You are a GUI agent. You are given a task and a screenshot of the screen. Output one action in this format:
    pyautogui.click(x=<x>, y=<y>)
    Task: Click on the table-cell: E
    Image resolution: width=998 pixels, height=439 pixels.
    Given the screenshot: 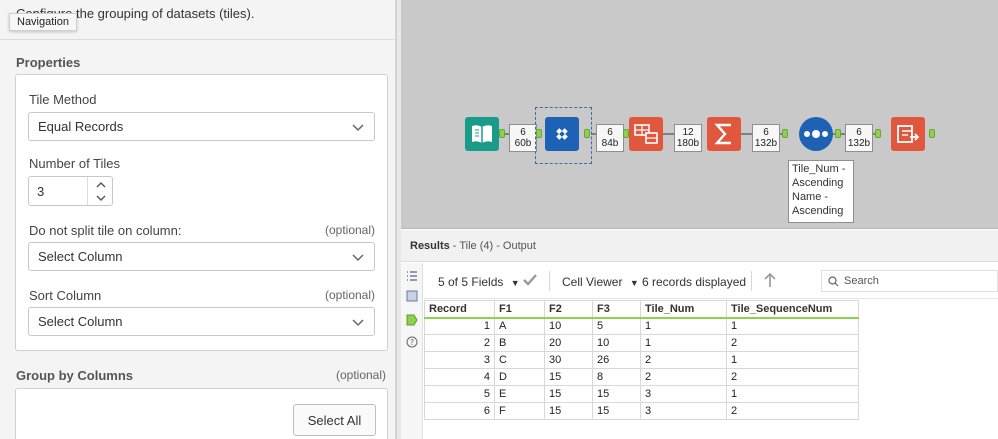 What is the action you would take?
    pyautogui.click(x=519, y=394)
    